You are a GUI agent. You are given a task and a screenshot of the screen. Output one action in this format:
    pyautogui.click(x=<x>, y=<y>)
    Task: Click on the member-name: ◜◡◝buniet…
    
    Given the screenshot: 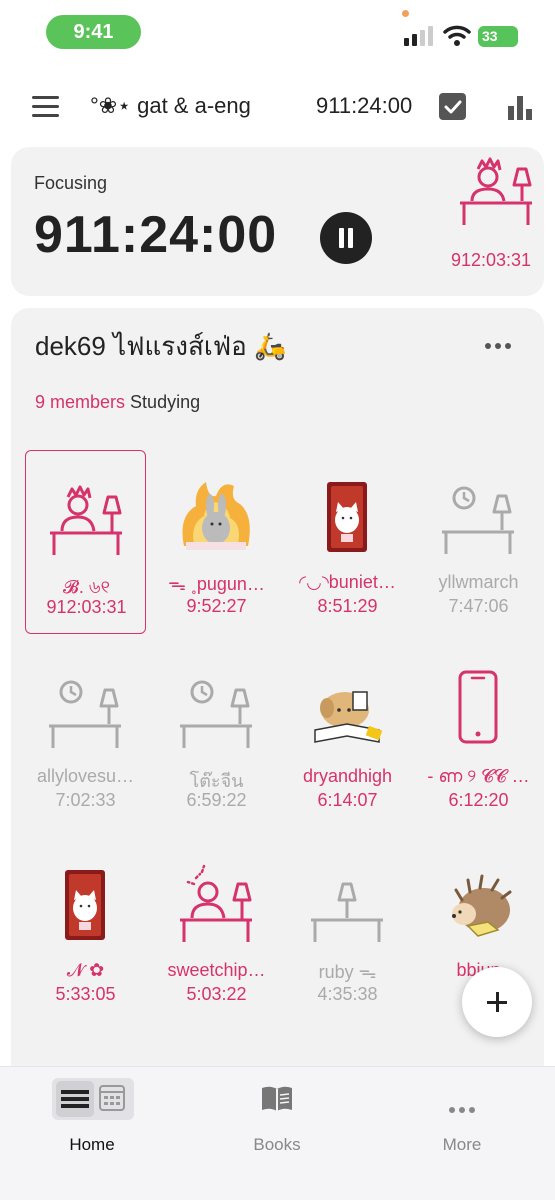 What is the action you would take?
    pyautogui.click(x=347, y=582)
    